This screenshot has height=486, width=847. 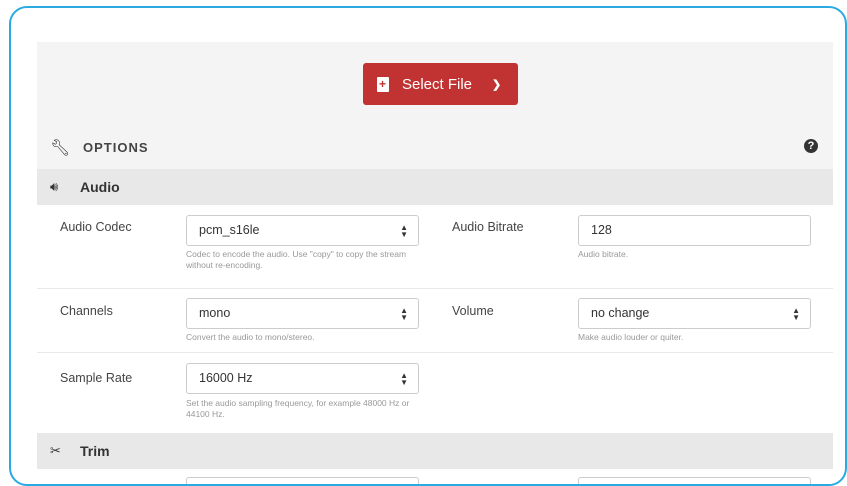 I want to click on select-file-label: Select File, so click(x=437, y=84).